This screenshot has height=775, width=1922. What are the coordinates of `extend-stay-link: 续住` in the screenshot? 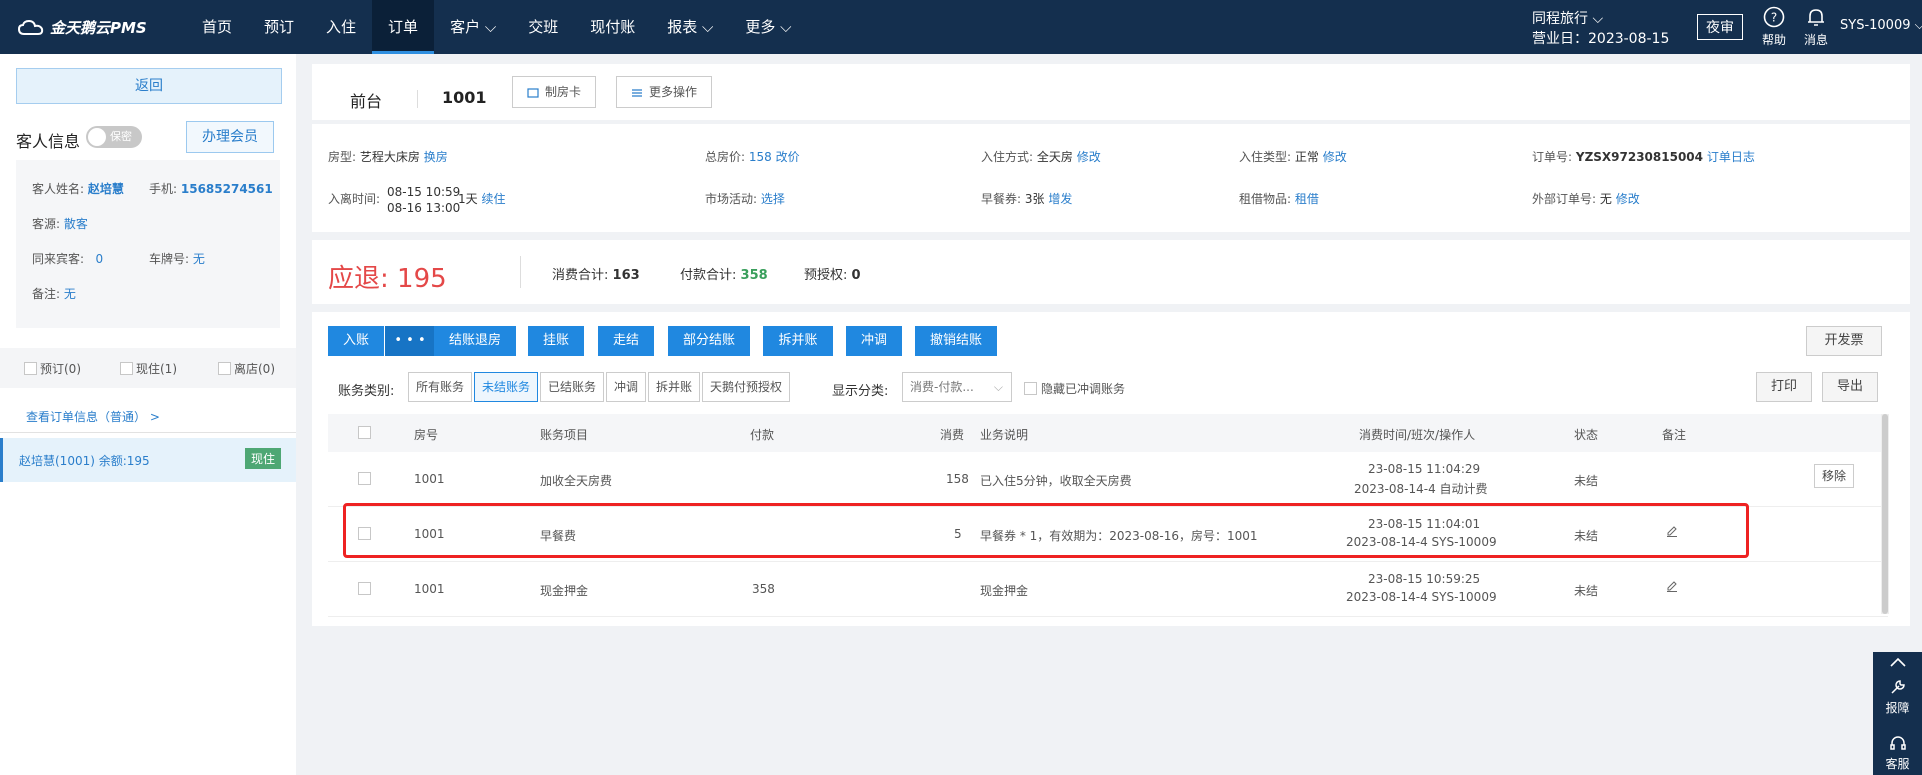 It's located at (493, 199).